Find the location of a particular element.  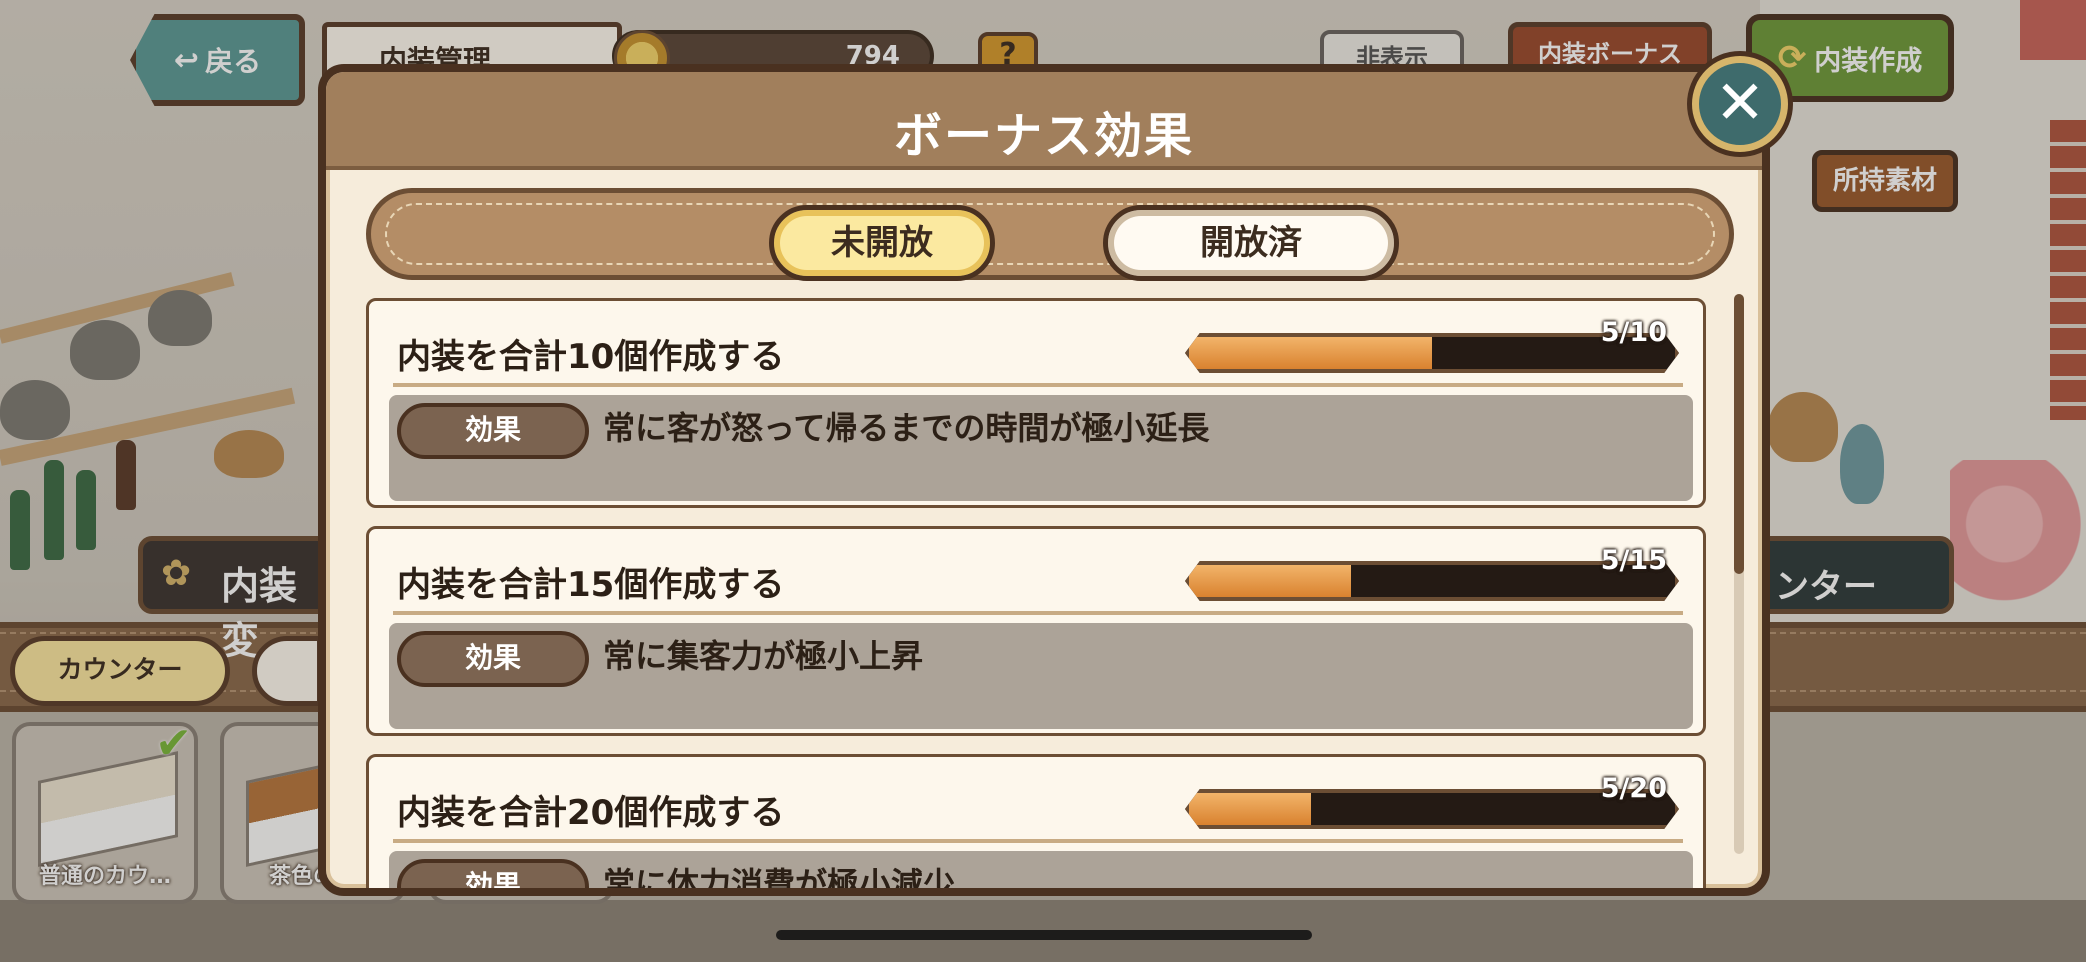

bonus-card: 内装を合計10個作成する 5/10 効果 常に客が怒って帰るまでの時間が極小延長 is located at coordinates (1036, 403).